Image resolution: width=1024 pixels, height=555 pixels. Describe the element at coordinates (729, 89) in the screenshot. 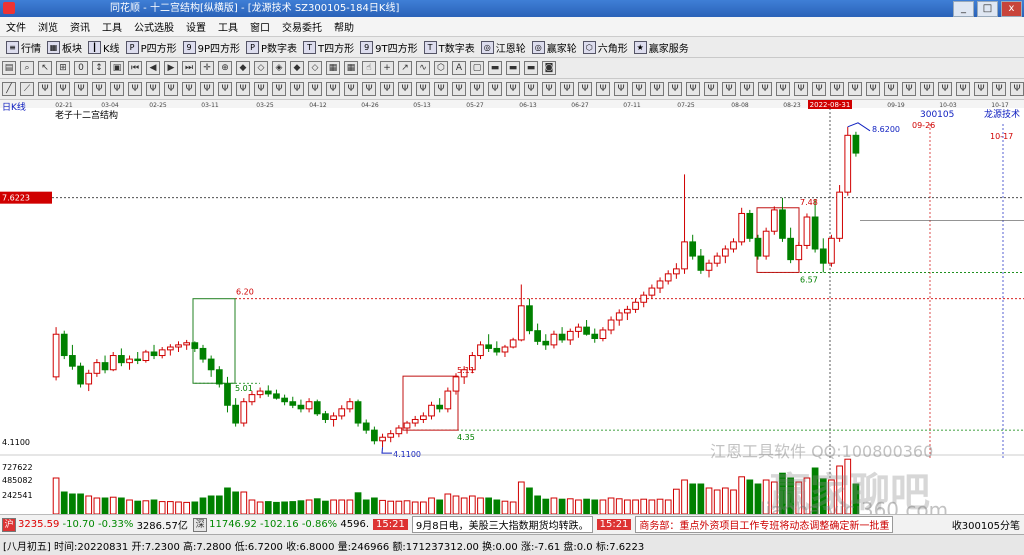

I see `fork39-icon: Ψ` at that location.